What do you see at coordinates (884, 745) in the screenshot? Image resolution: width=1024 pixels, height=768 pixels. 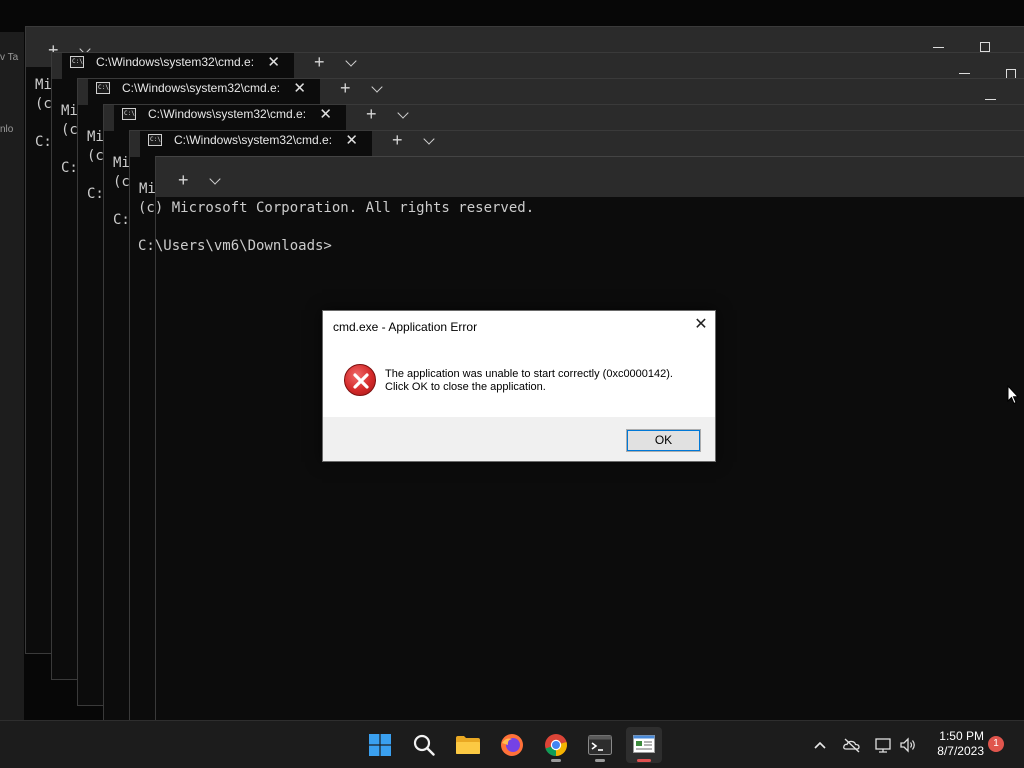 I see `network-icon` at bounding box center [884, 745].